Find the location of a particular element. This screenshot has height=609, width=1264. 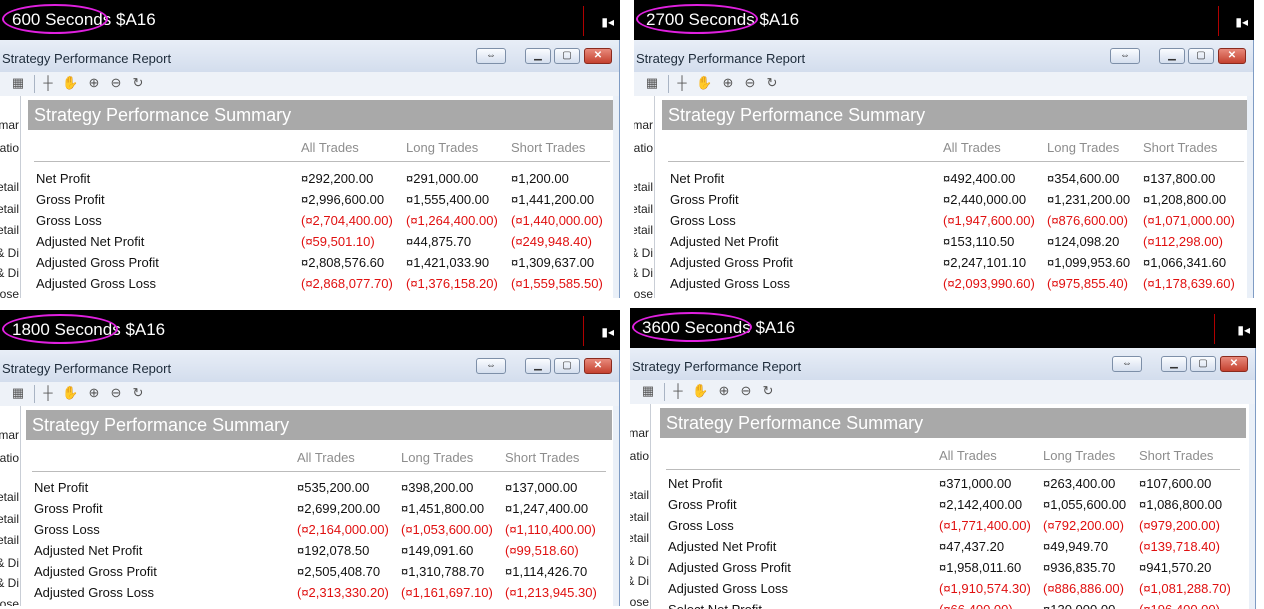

metric-label: Adjusted Net Profit is located at coordinates (724, 241).